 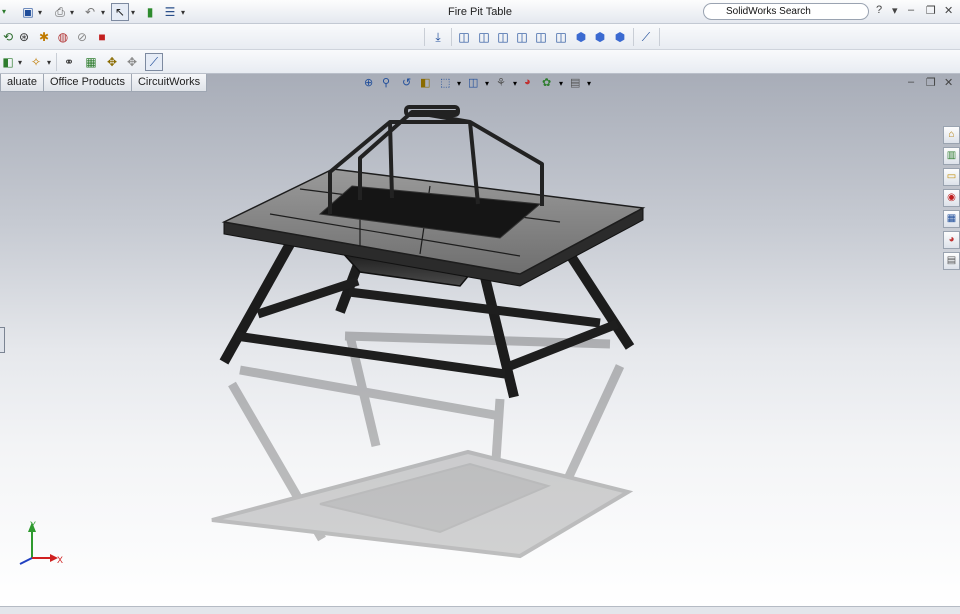 What do you see at coordinates (60, 12) in the screenshot?
I see `print-icon: ⎙` at bounding box center [60, 12].